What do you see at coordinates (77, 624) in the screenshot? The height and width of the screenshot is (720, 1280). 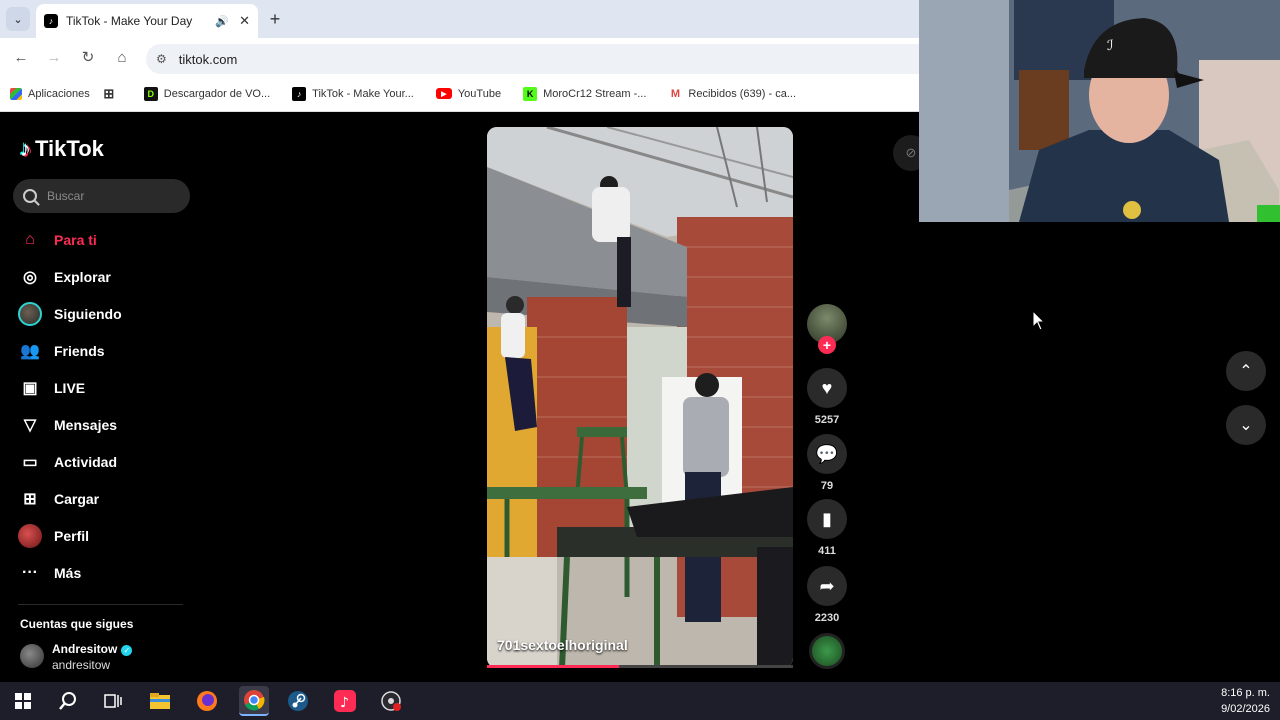 I see `following-section-title: Cuentas que sigues` at bounding box center [77, 624].